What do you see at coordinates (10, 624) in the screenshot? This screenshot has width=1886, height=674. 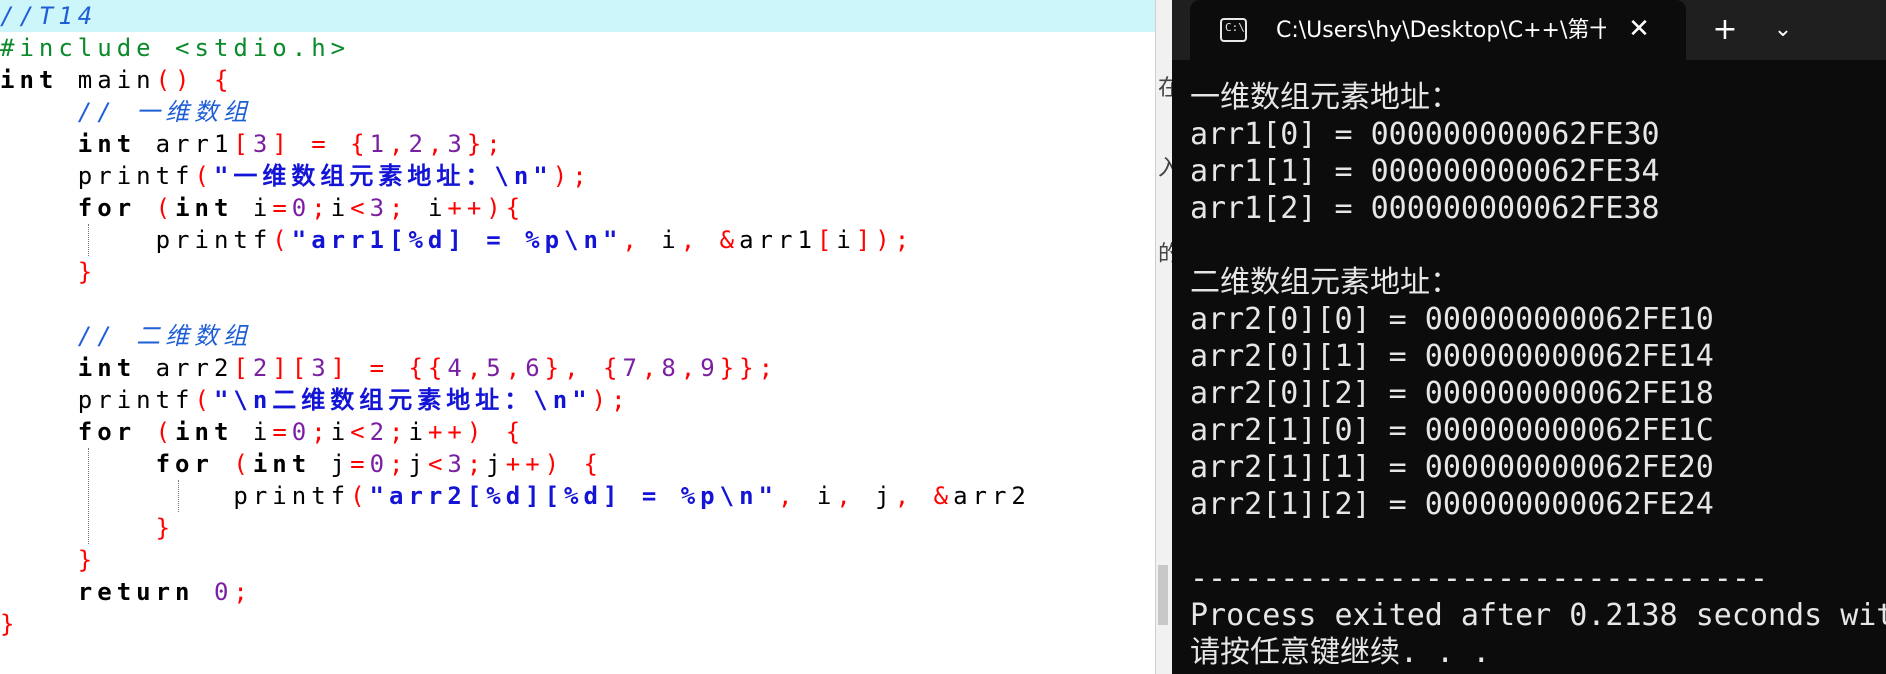 I see `code-token: }` at bounding box center [10, 624].